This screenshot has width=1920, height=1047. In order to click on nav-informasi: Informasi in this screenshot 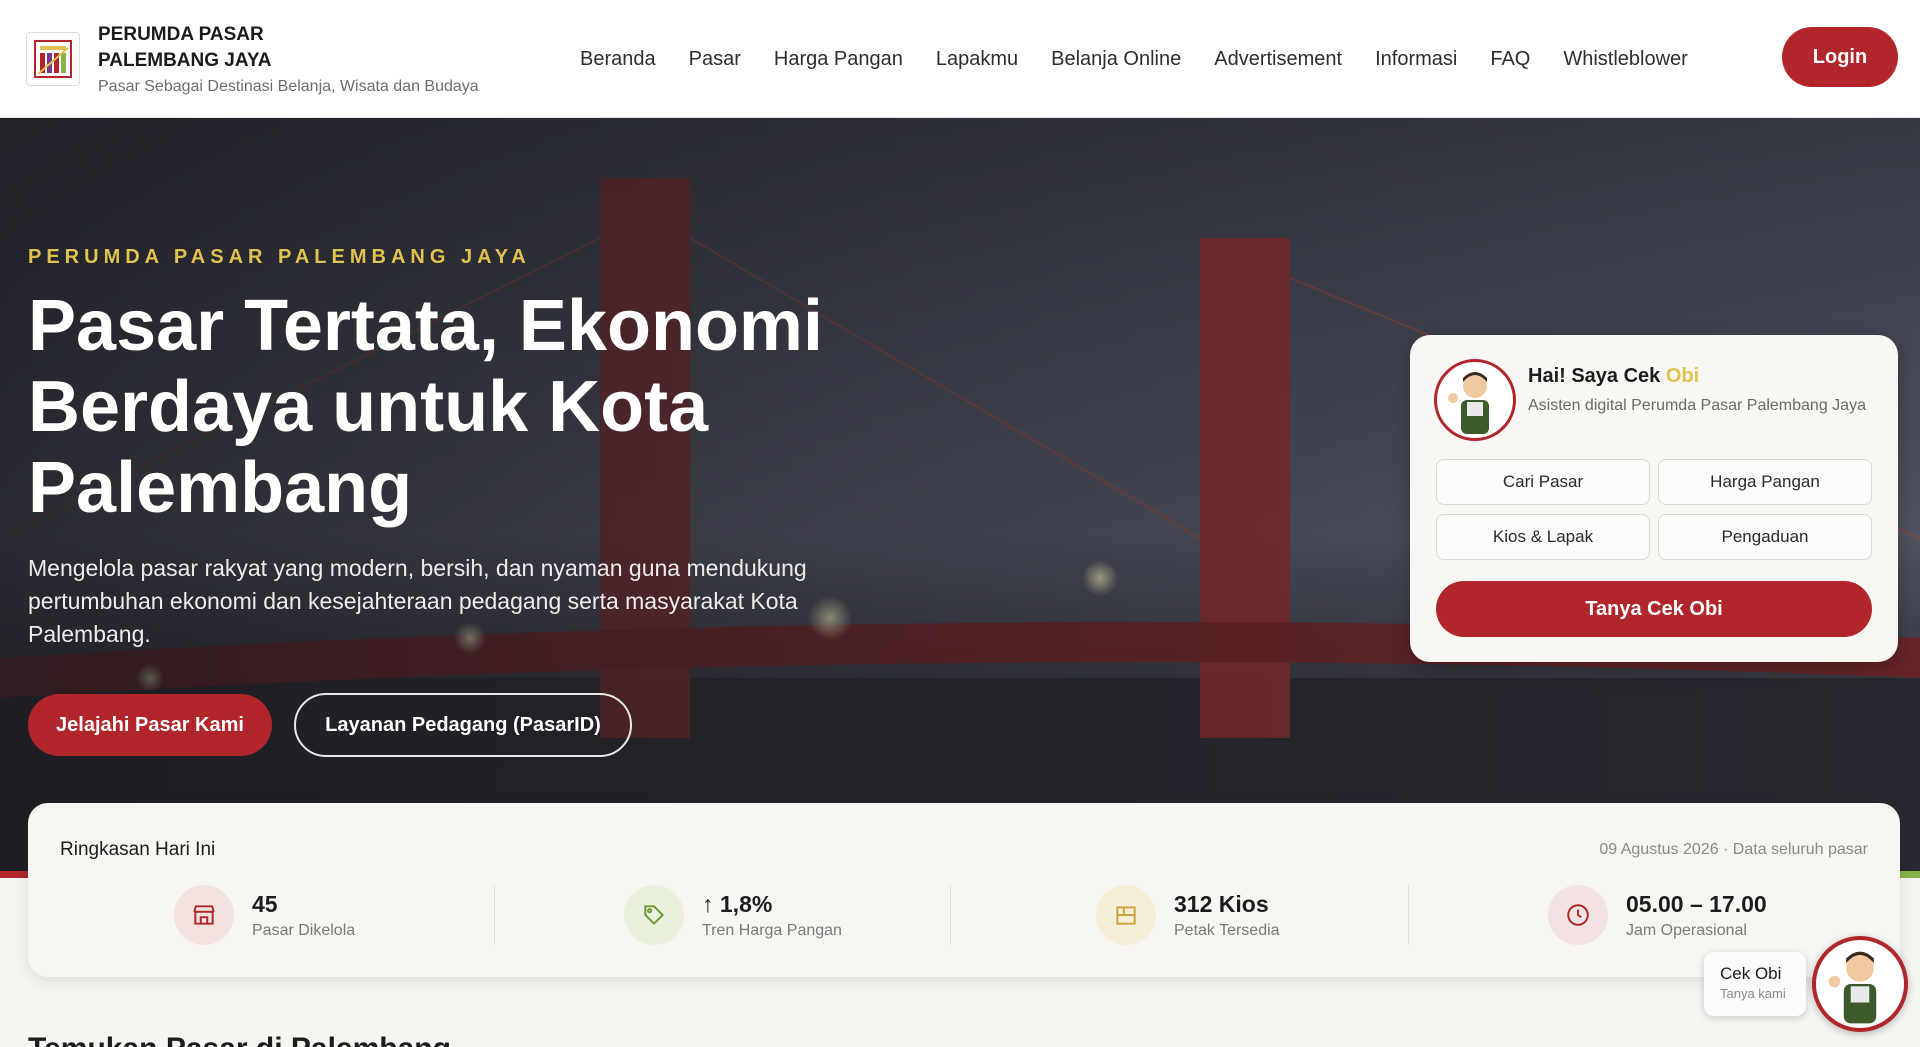, I will do `click(1416, 59)`.